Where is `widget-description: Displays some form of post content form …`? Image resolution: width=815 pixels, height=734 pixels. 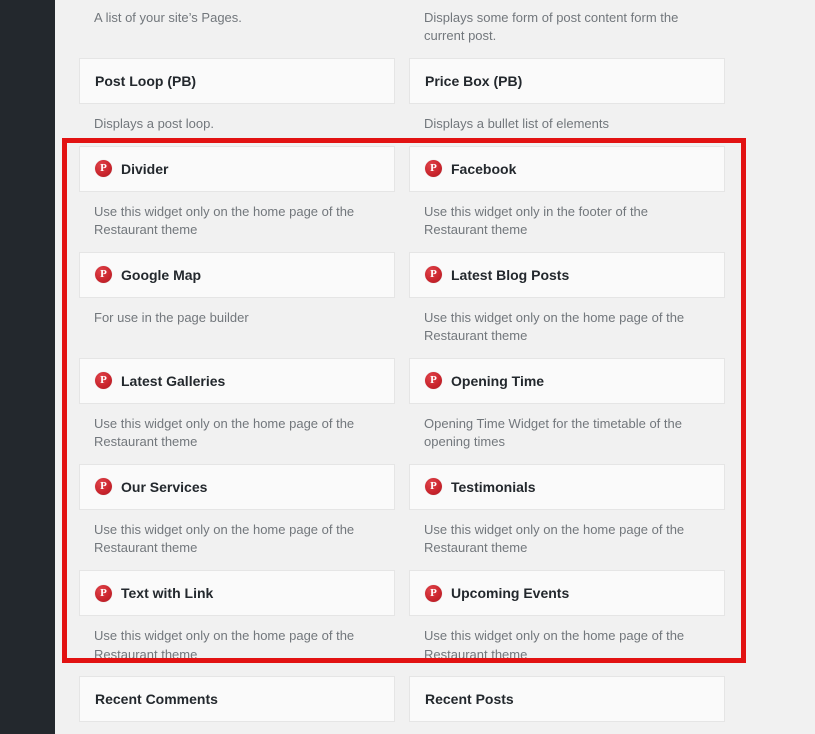
widget-description: Displays some form of post content form … is located at coordinates (551, 27).